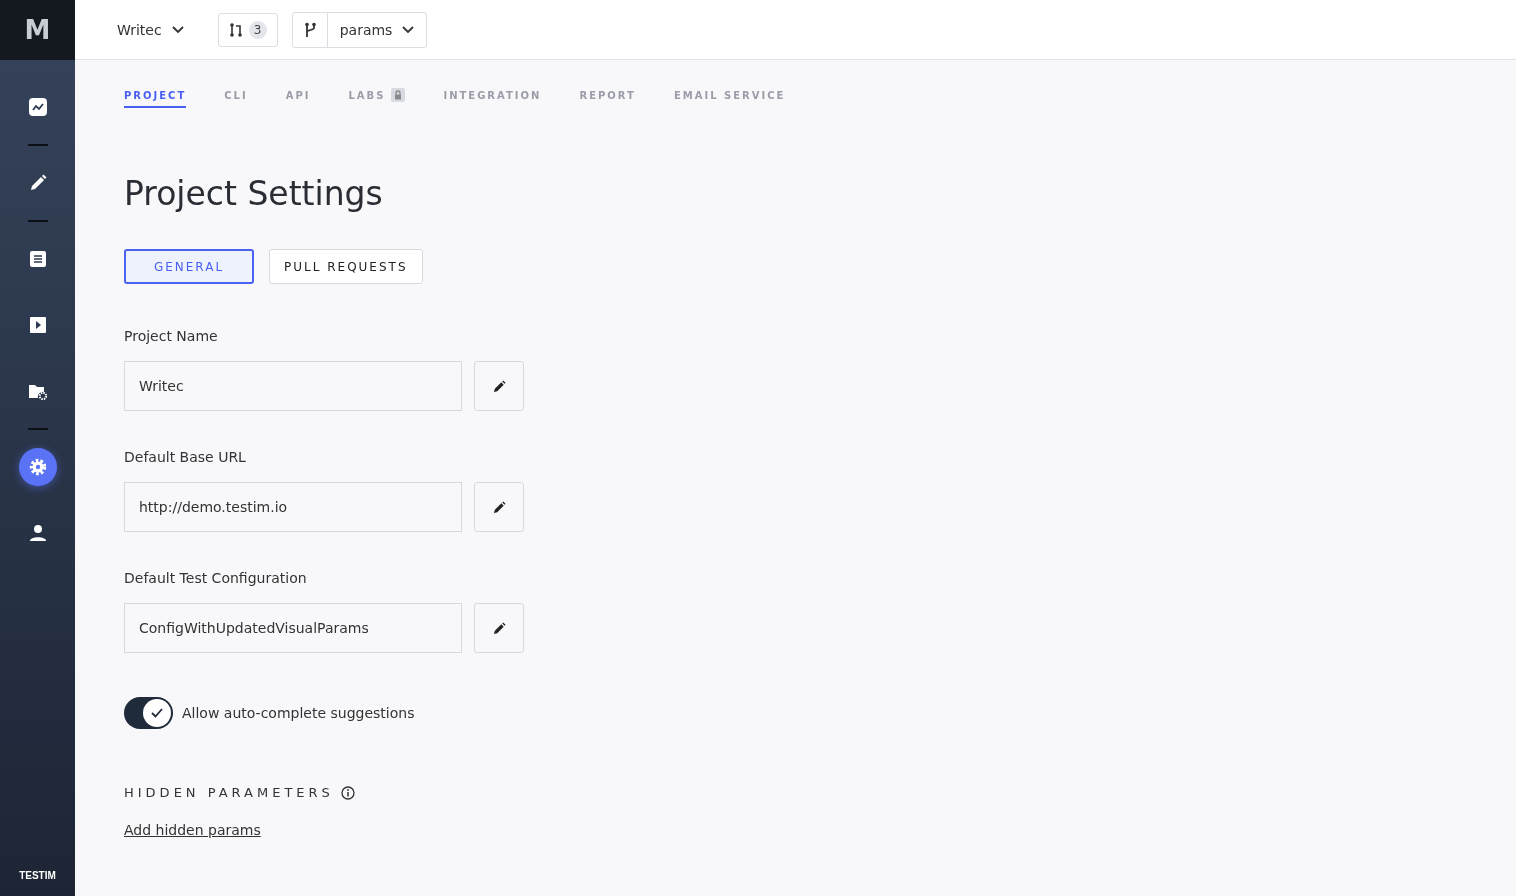 The height and width of the screenshot is (896, 1516). I want to click on count-badge: 3, so click(257, 29).